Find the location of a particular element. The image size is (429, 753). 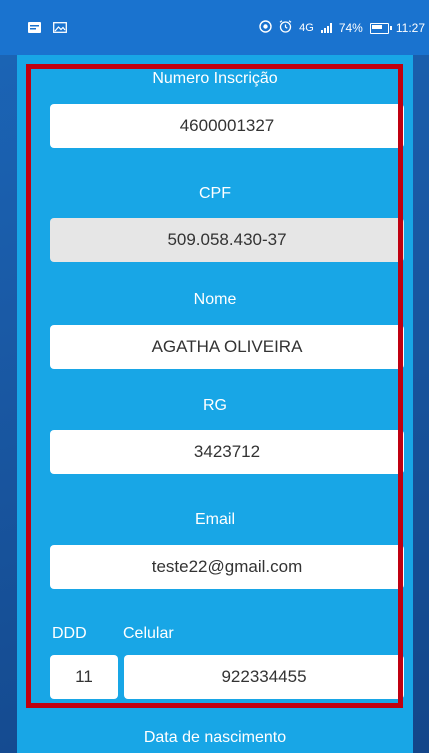

sync-icon is located at coordinates (265, 28).